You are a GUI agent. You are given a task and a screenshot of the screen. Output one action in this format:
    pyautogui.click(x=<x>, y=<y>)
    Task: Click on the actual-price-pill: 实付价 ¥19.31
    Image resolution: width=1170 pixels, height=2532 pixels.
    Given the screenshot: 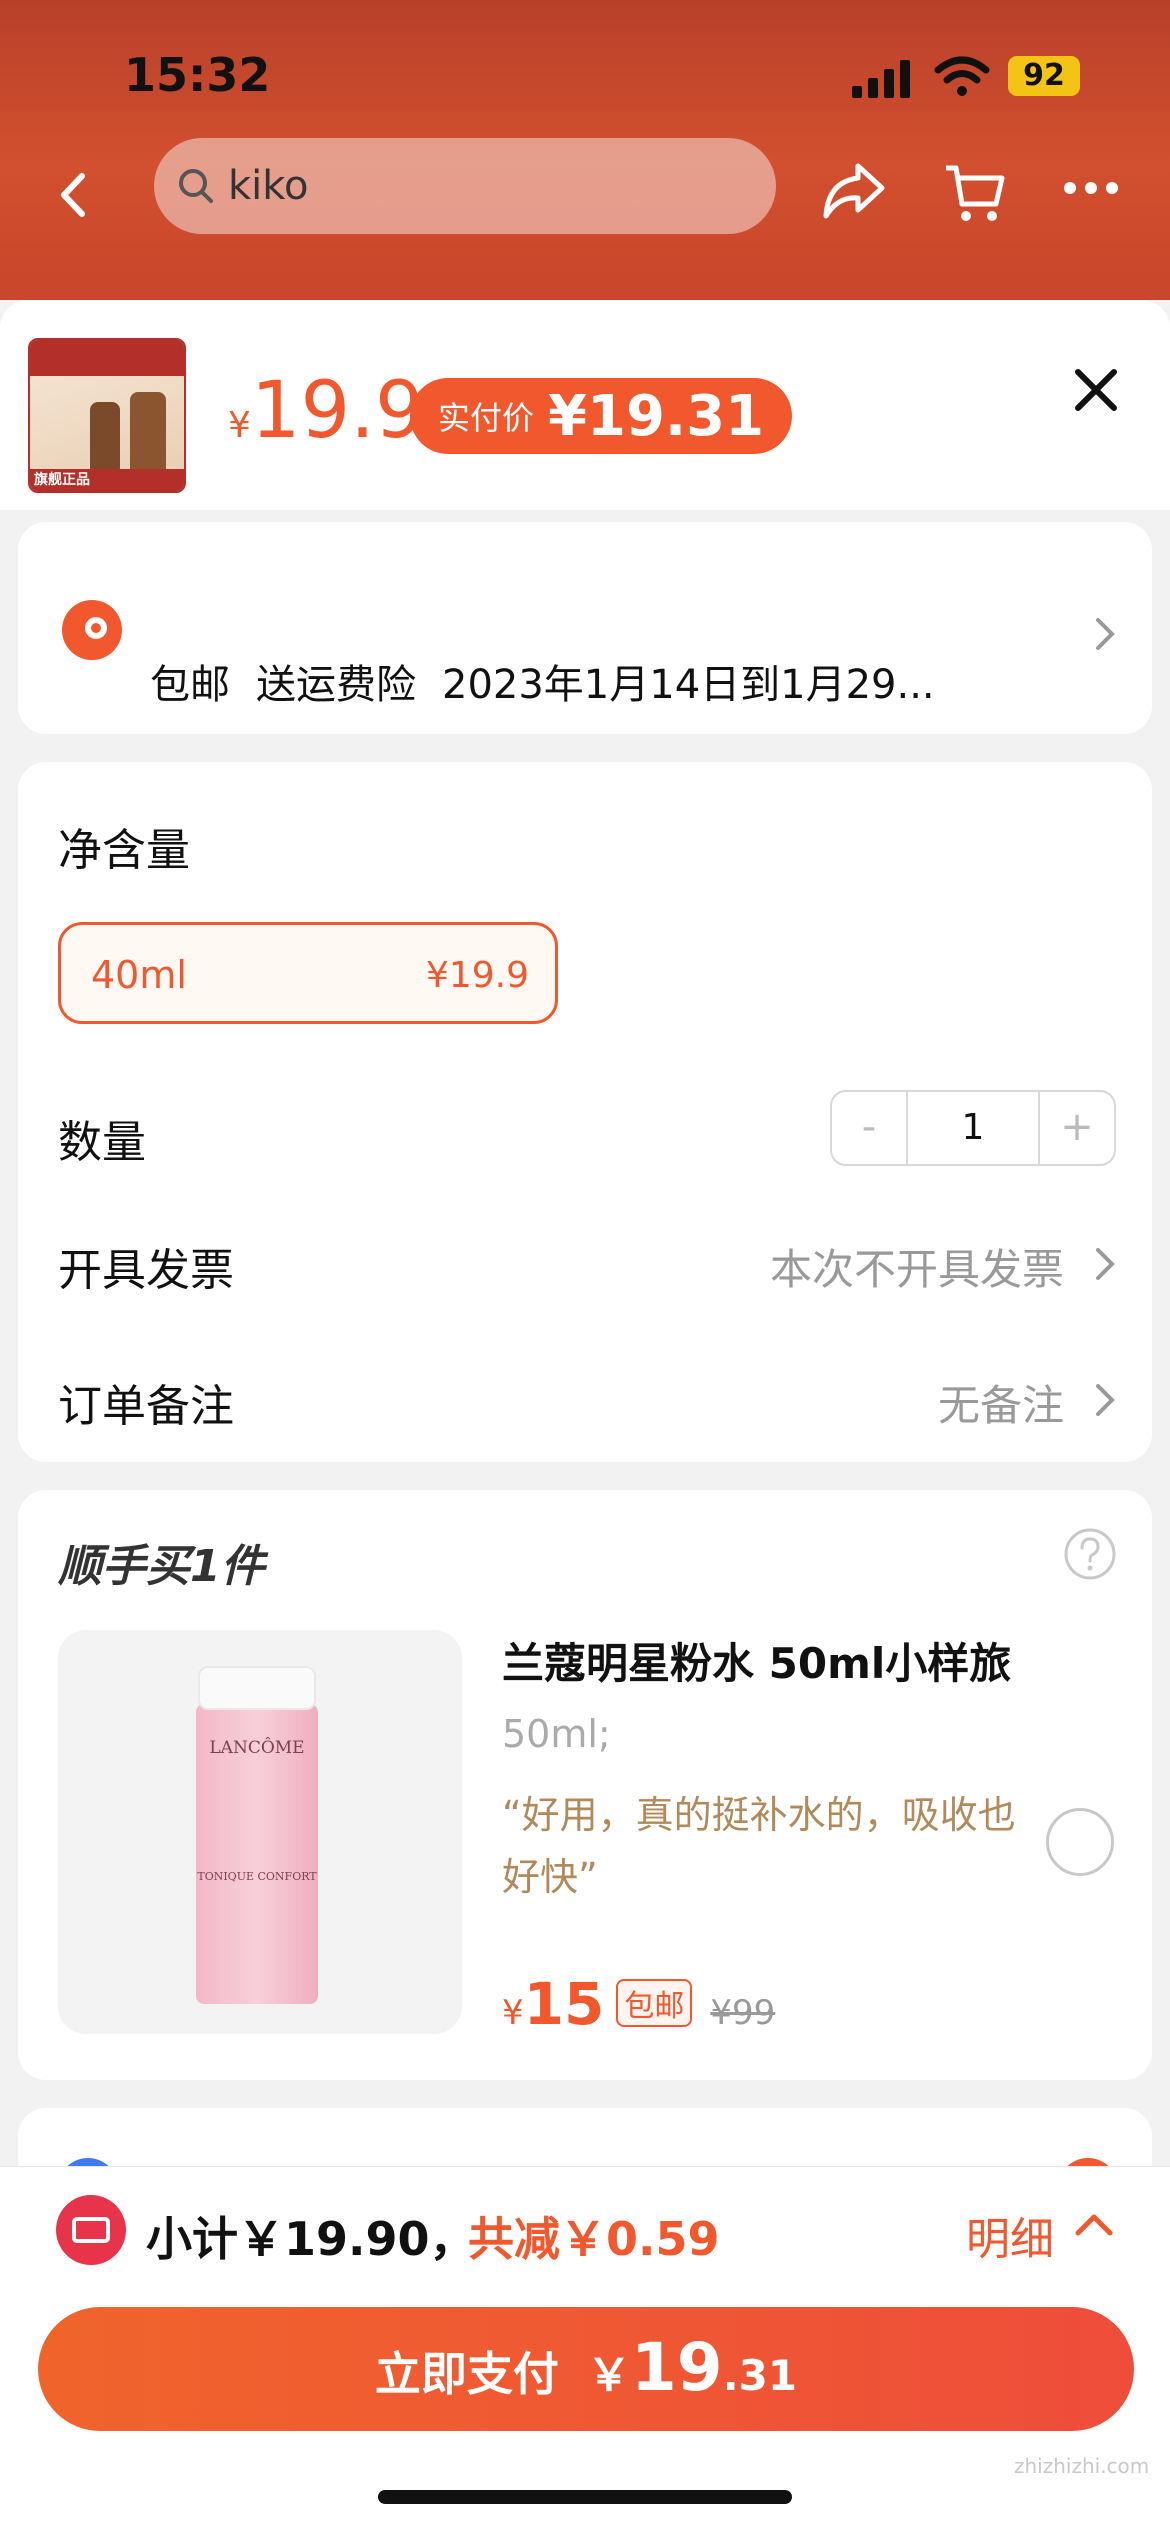 What is the action you would take?
    pyautogui.click(x=601, y=416)
    